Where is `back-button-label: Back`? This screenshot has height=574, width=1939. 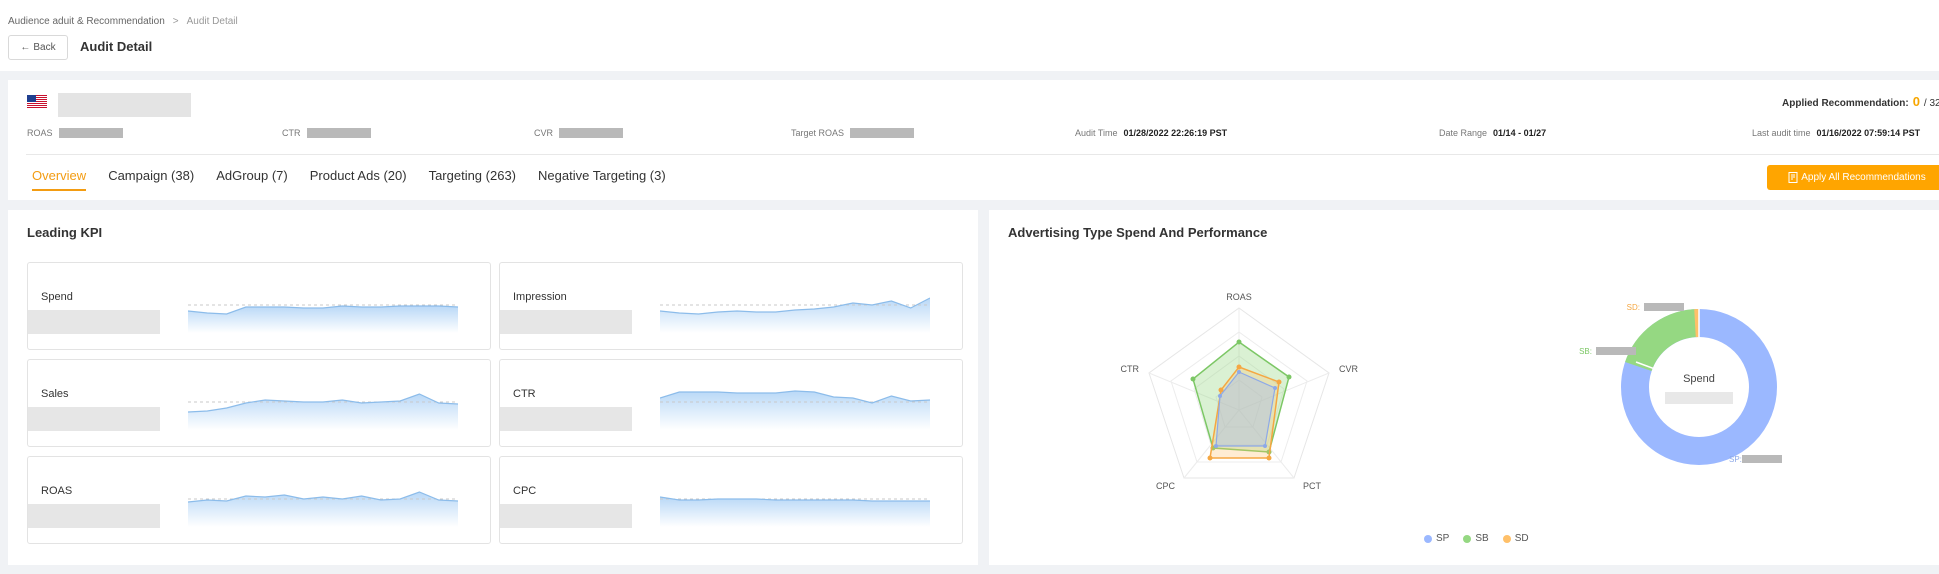
back-button-label: Back is located at coordinates (44, 47).